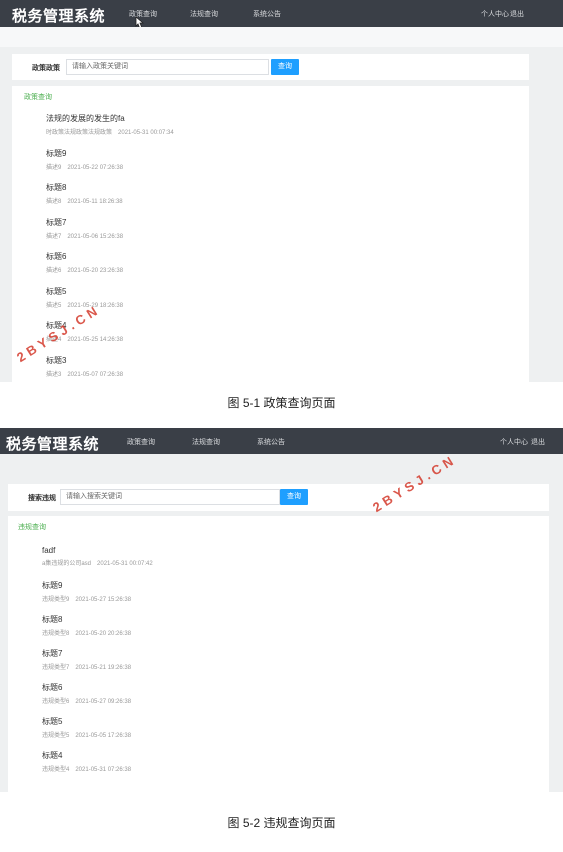 This screenshot has width=563, height=852. I want to click on item-timestamp: 2021-05-20 20:26:38, so click(103, 634).